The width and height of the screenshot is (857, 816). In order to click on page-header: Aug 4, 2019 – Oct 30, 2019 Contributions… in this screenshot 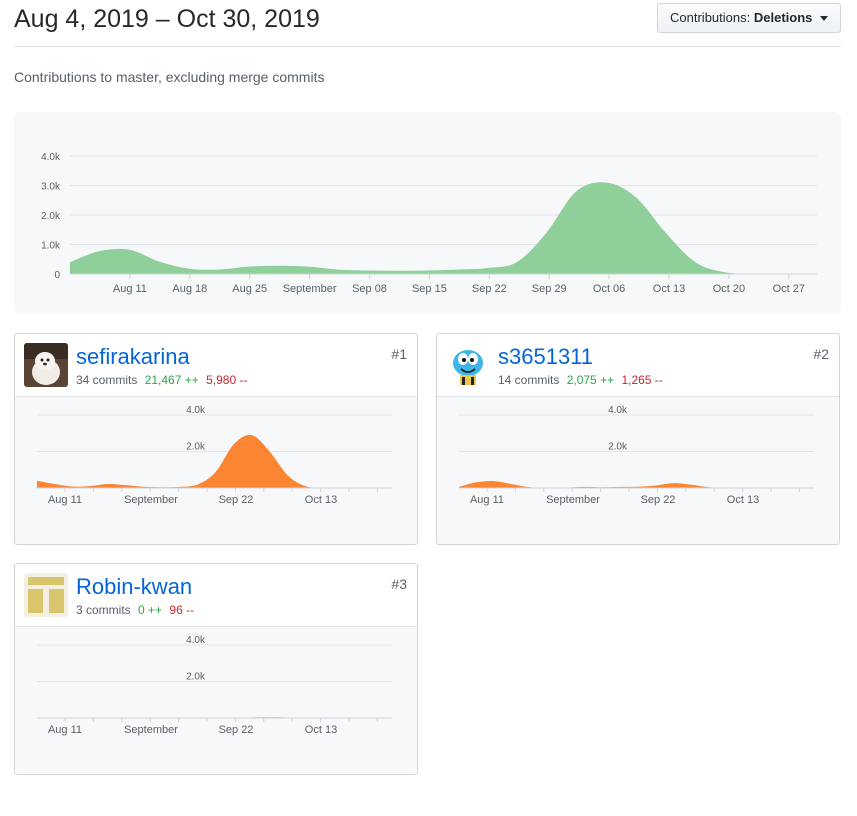, I will do `click(427, 23)`.